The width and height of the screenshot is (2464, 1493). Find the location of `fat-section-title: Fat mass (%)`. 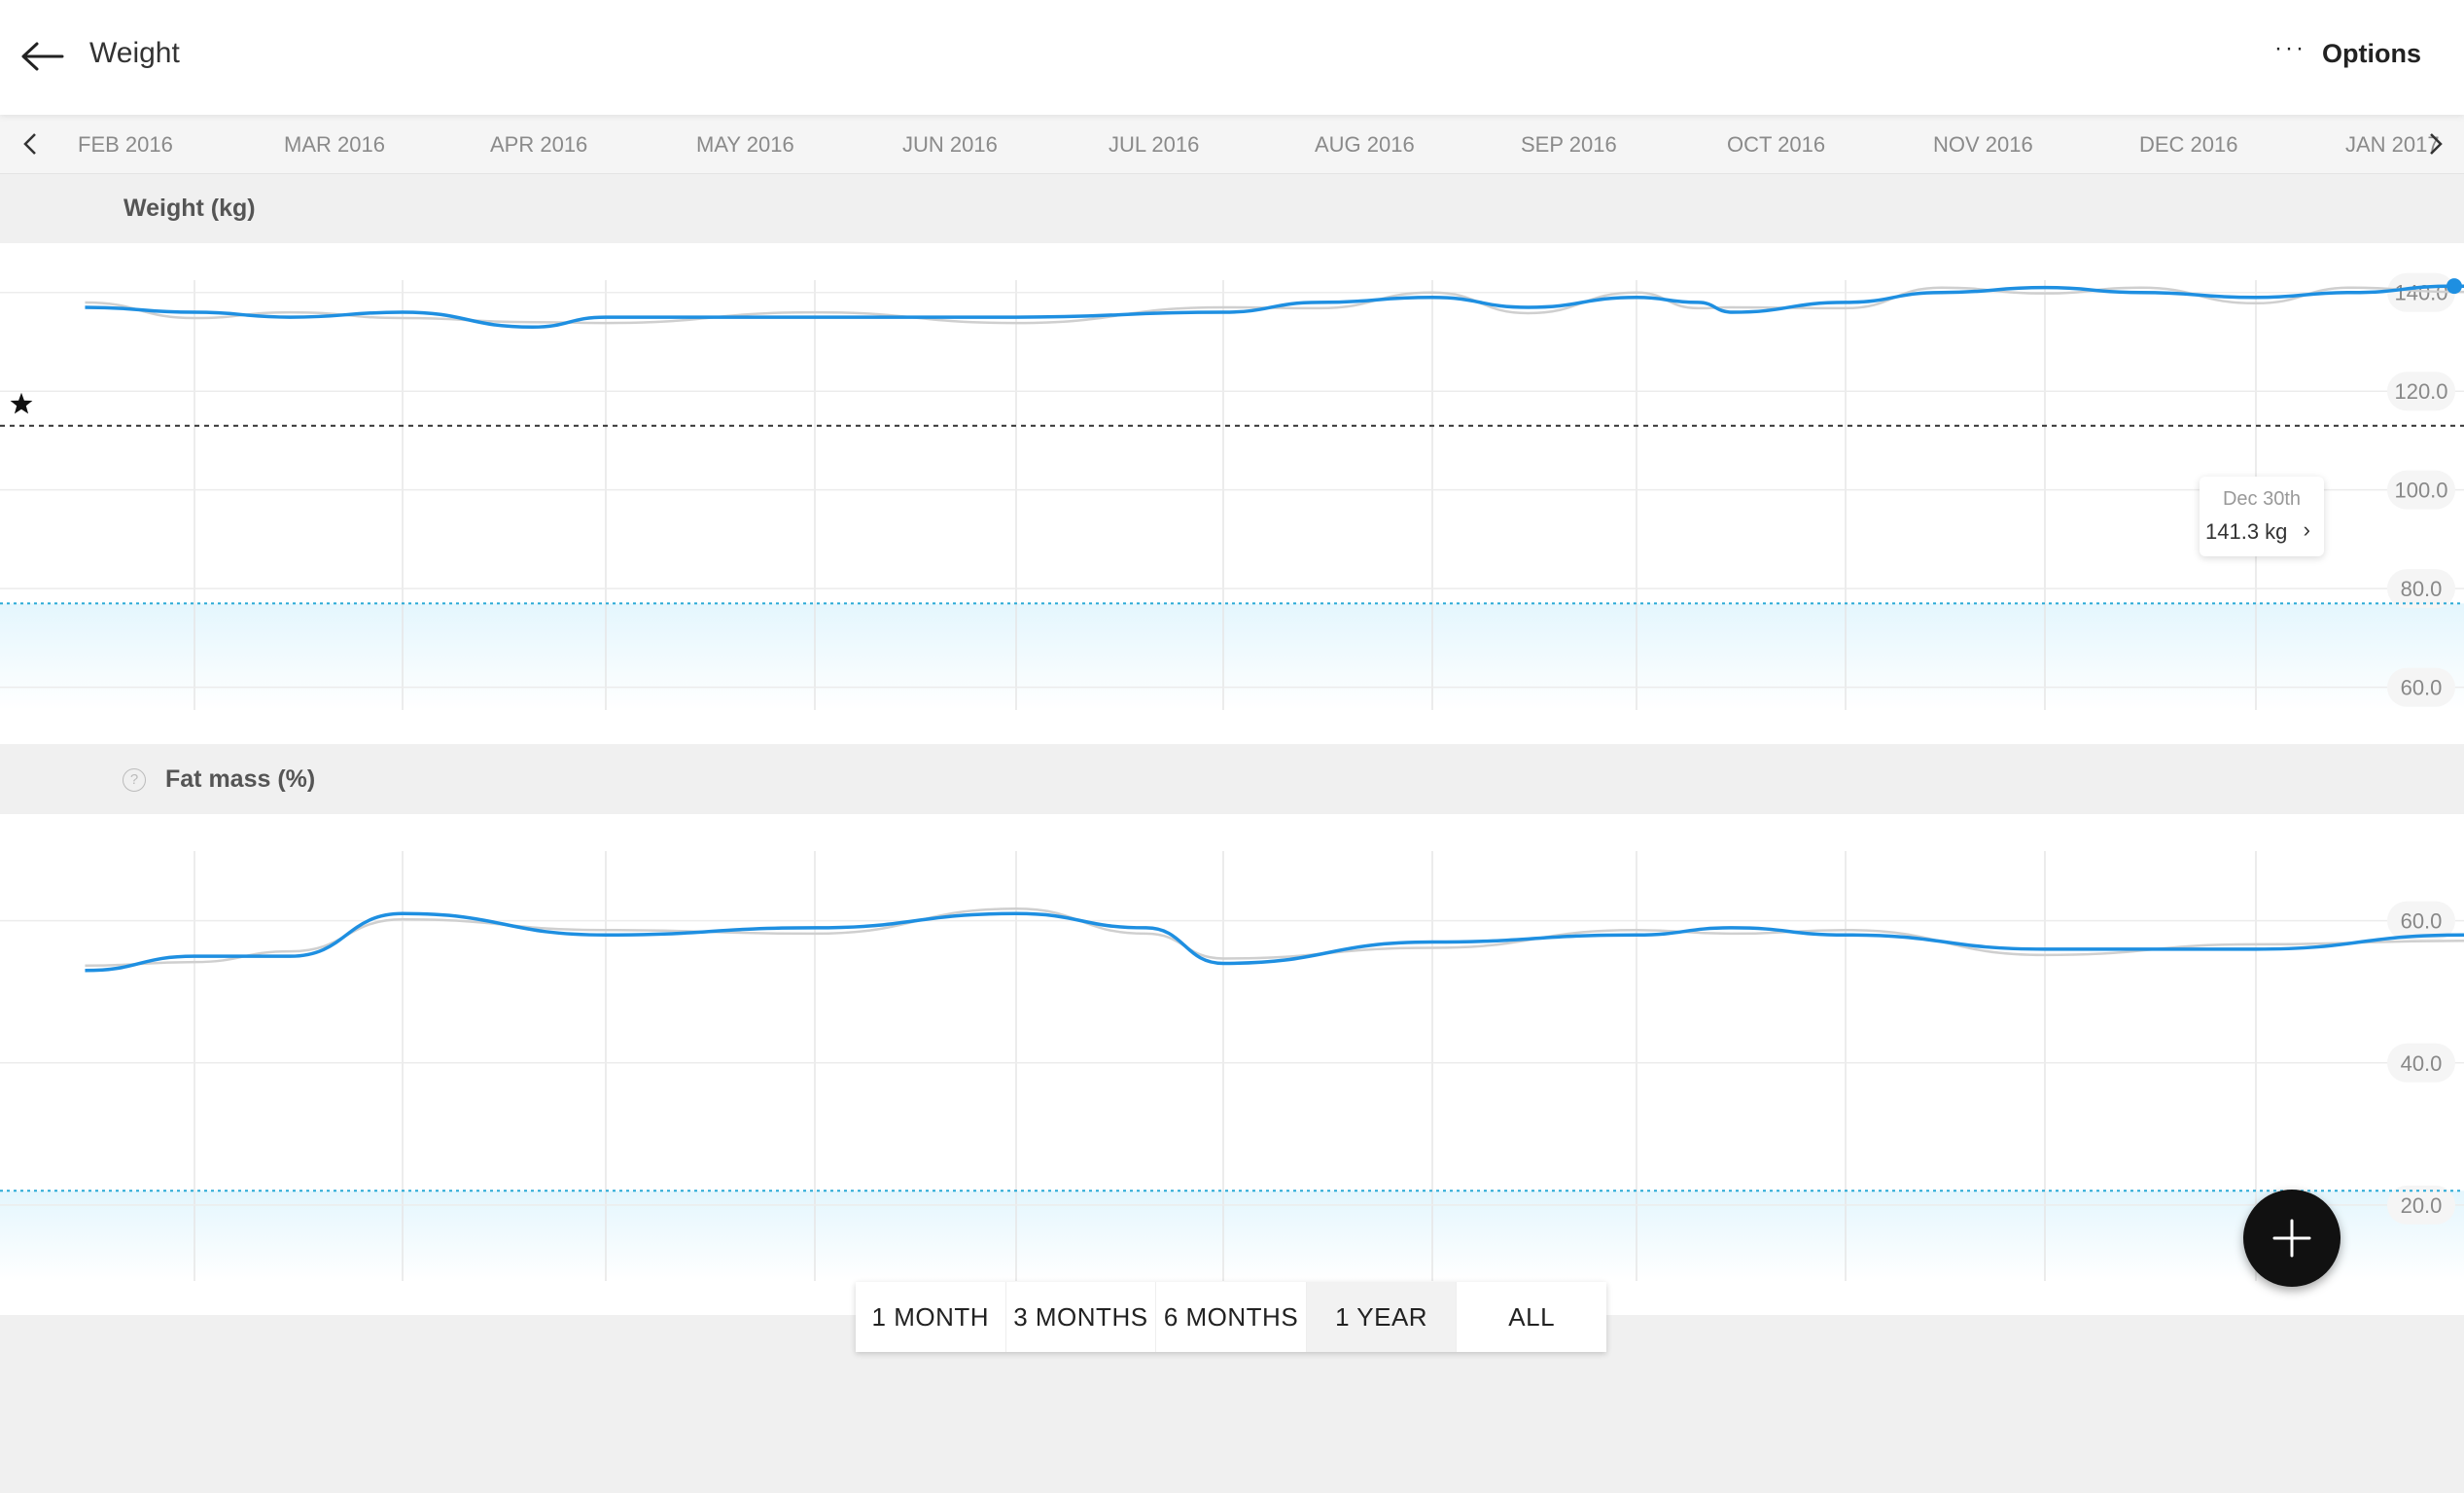

fat-section-title: Fat mass (%) is located at coordinates (240, 779).